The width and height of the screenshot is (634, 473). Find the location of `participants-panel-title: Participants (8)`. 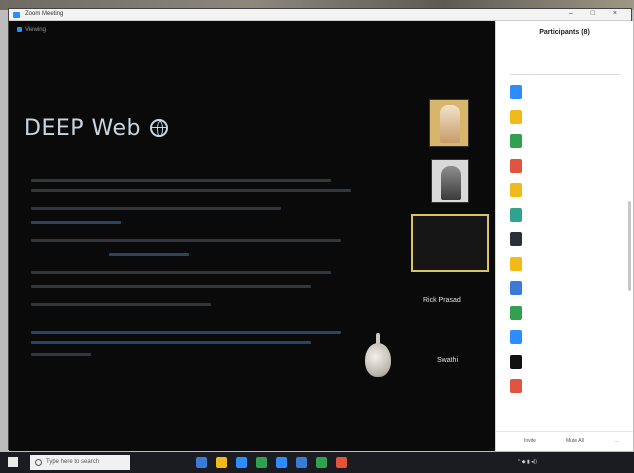

participants-panel-title: Participants (8) is located at coordinates (564, 32).